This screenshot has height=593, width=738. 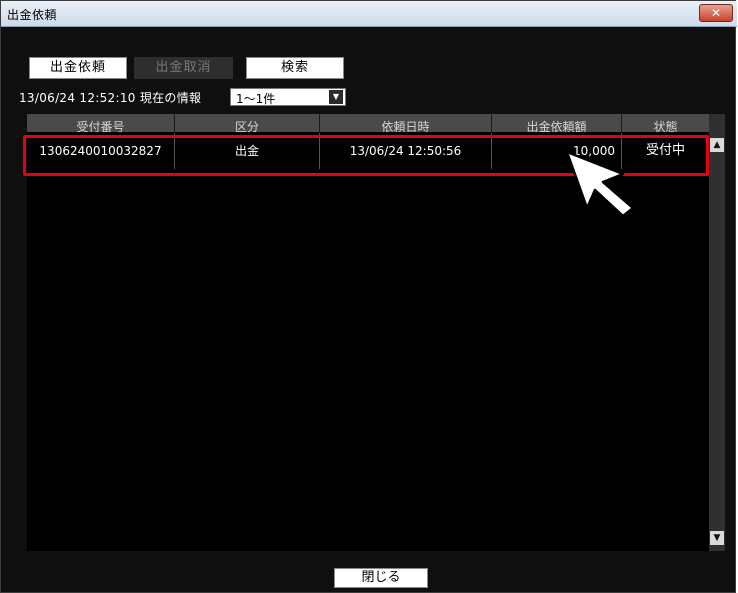 I want to click on column-header-request-datetime: 依頼日時, so click(x=406, y=123).